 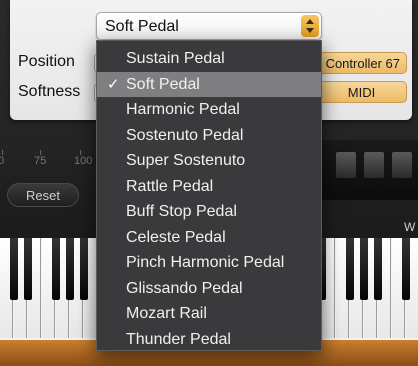 I want to click on menu-item-label: Thunder Pedal, so click(x=178, y=339).